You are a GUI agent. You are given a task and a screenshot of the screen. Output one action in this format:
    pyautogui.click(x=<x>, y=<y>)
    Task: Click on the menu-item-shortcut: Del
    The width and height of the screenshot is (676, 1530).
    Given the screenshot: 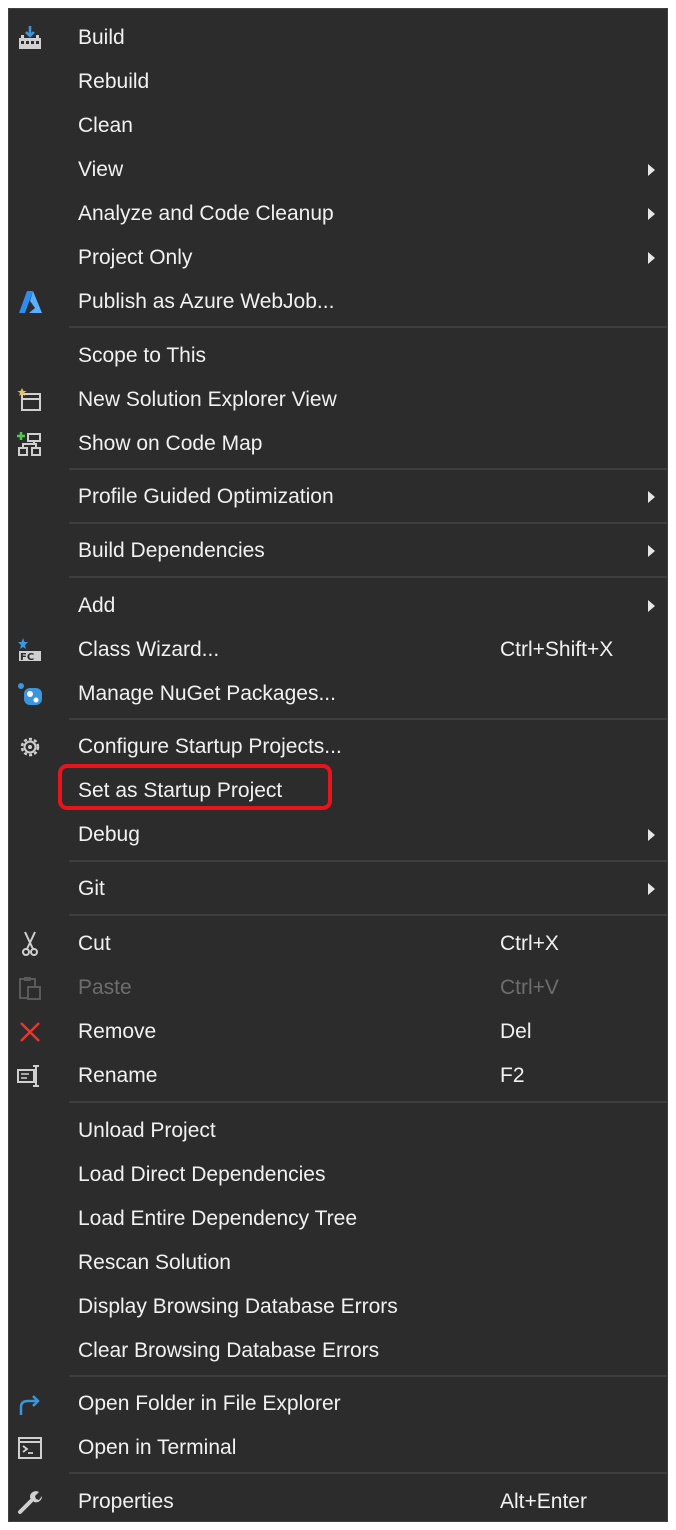 What is the action you would take?
    pyautogui.click(x=516, y=1031)
    